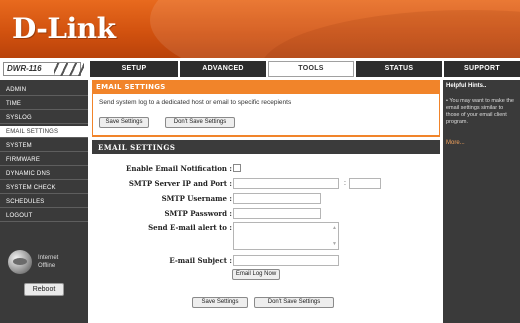 The image size is (520, 323). I want to click on enable-notification-checkbox, so click(237, 168).